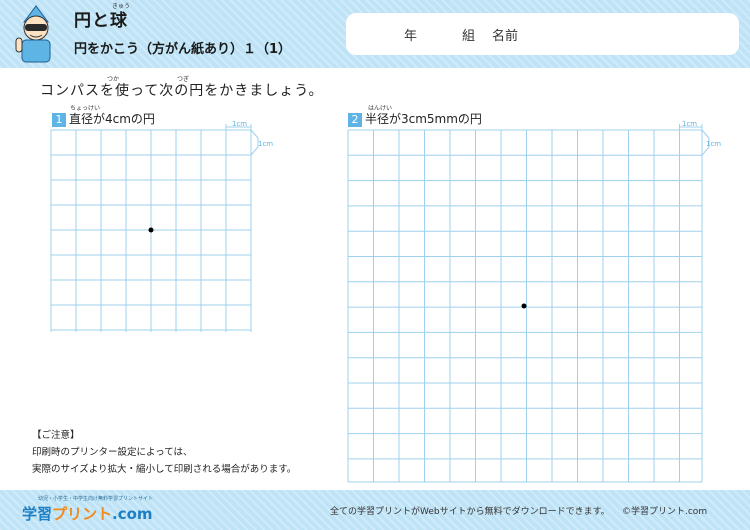 The height and width of the screenshot is (530, 750). What do you see at coordinates (132, 514) in the screenshot?
I see `logo-text-3: .com` at bounding box center [132, 514].